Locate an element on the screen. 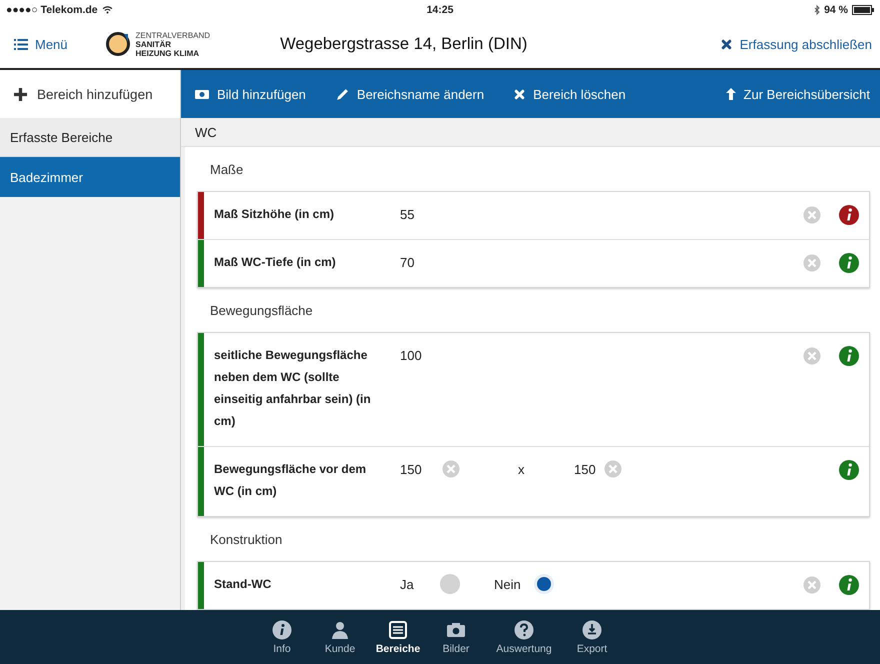 This screenshot has height=664, width=880. logo-text: ZENTRALVERBAND is located at coordinates (173, 35).